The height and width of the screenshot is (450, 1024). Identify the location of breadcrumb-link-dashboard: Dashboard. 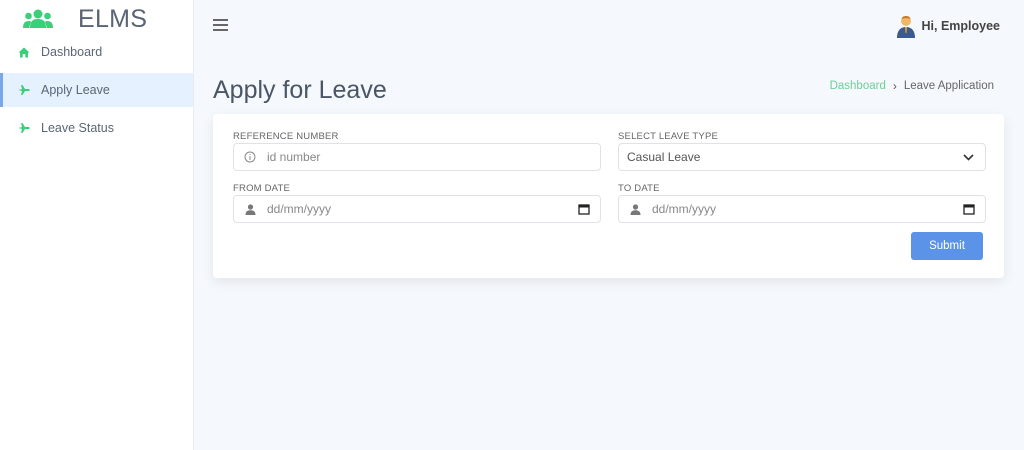
(858, 86).